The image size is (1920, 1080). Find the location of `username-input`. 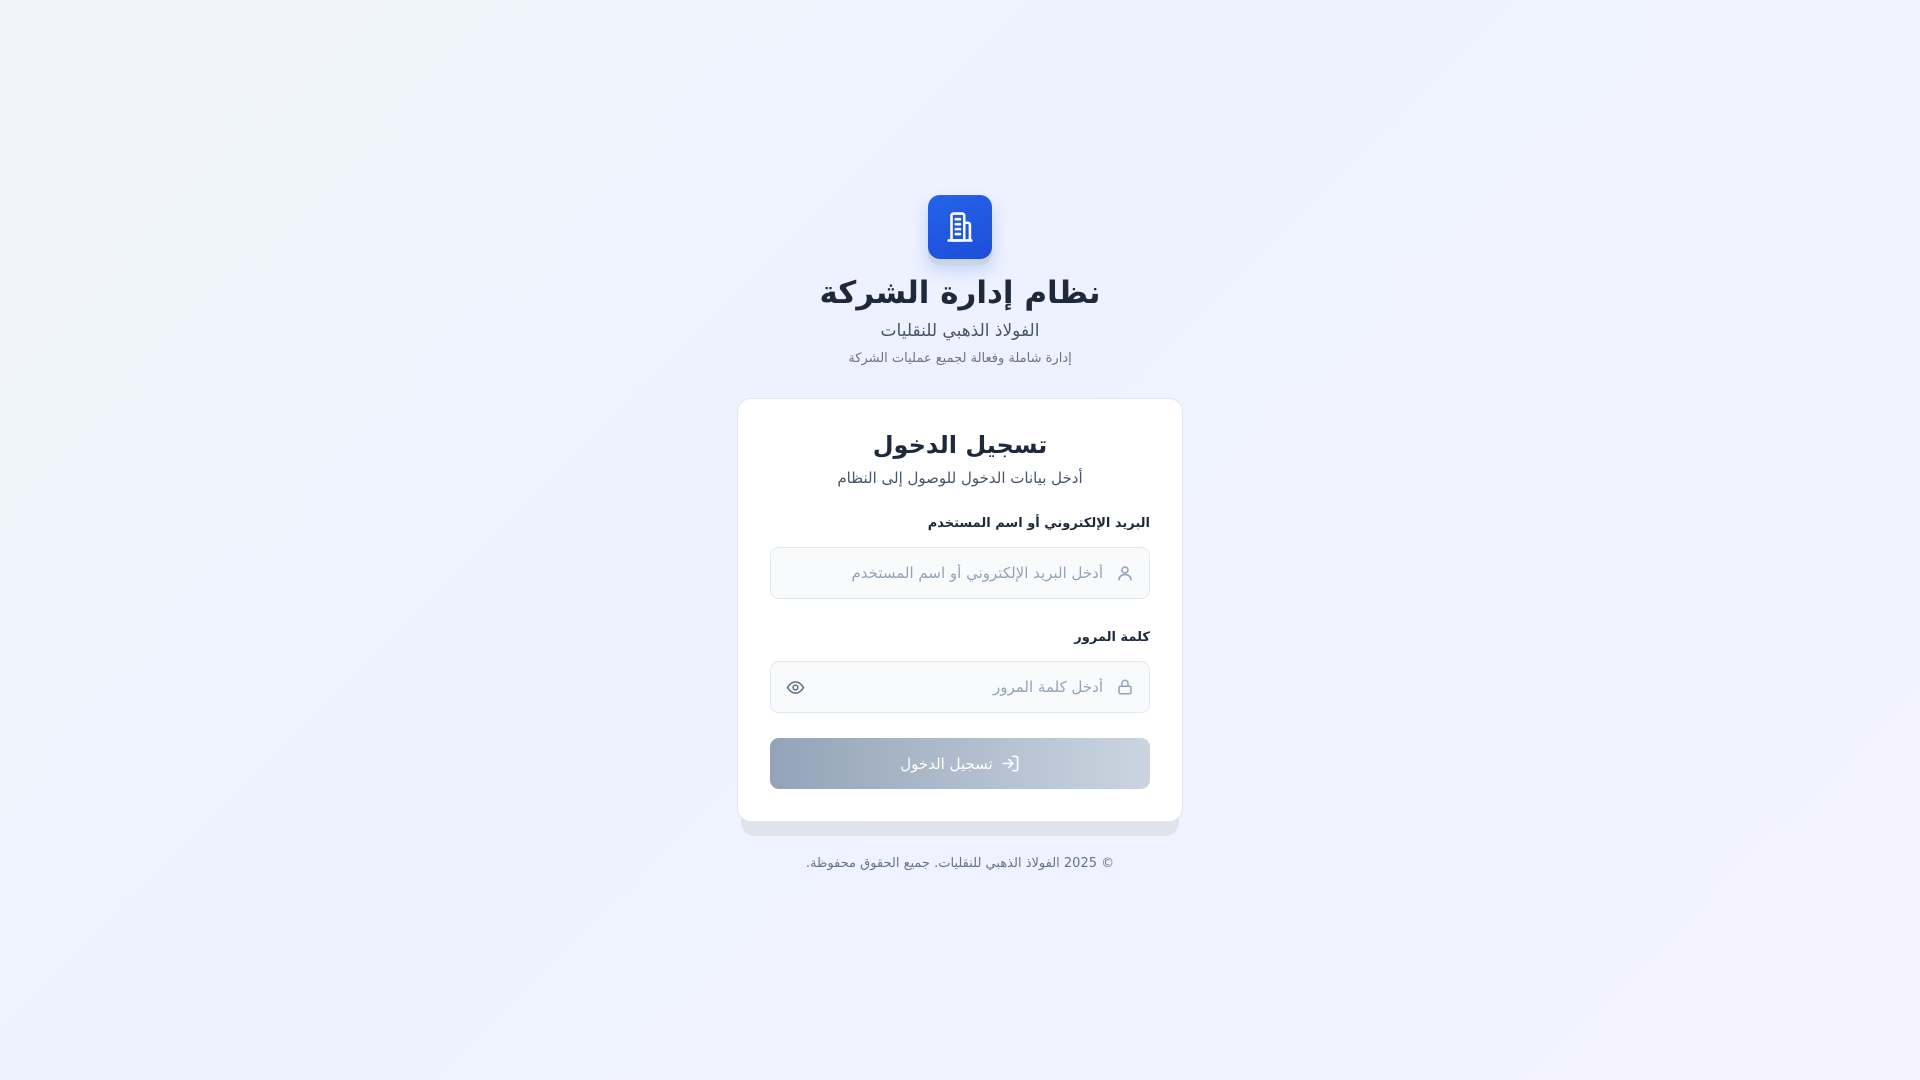

username-input is located at coordinates (944, 573).